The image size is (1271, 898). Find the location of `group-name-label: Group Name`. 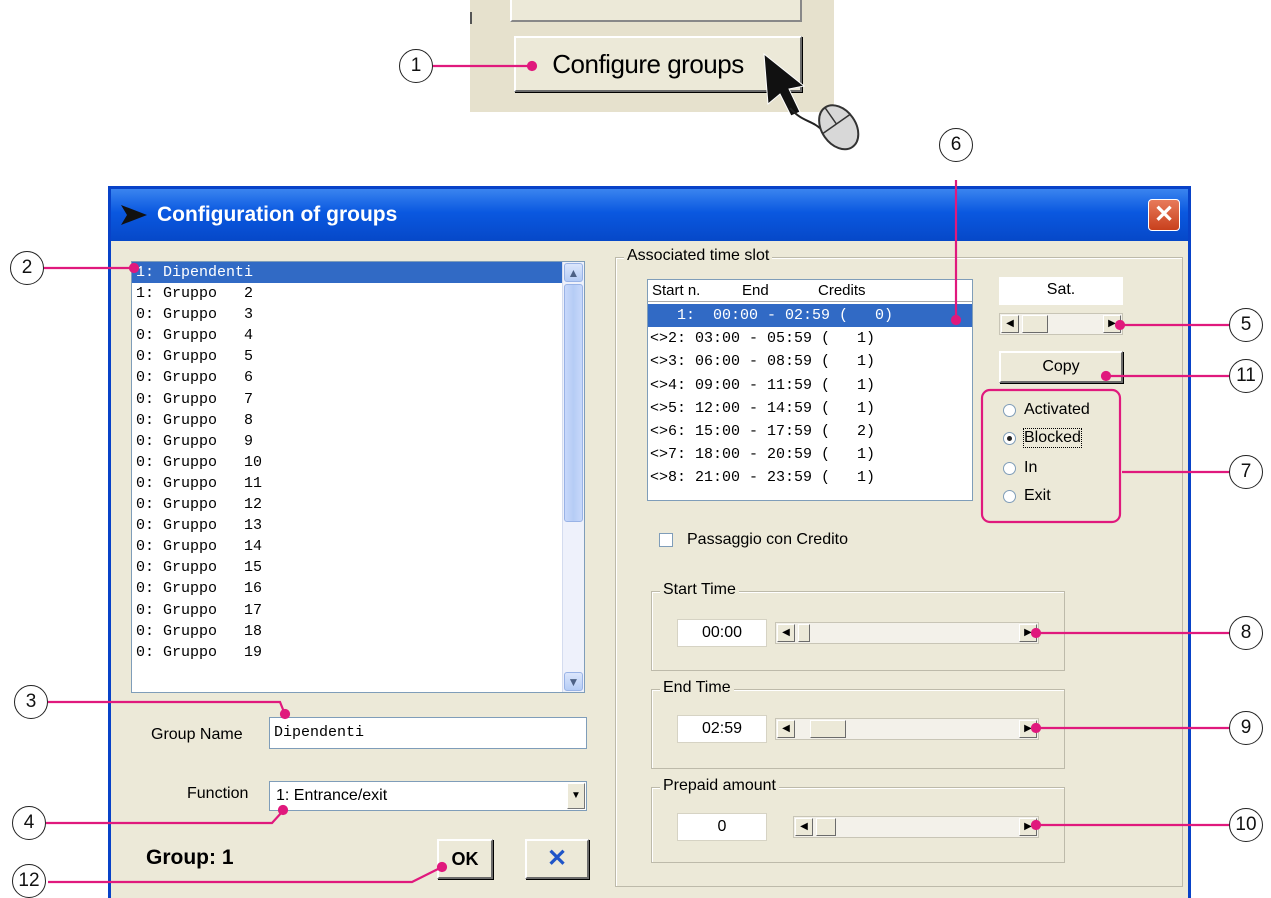

group-name-label: Group Name is located at coordinates (197, 734).